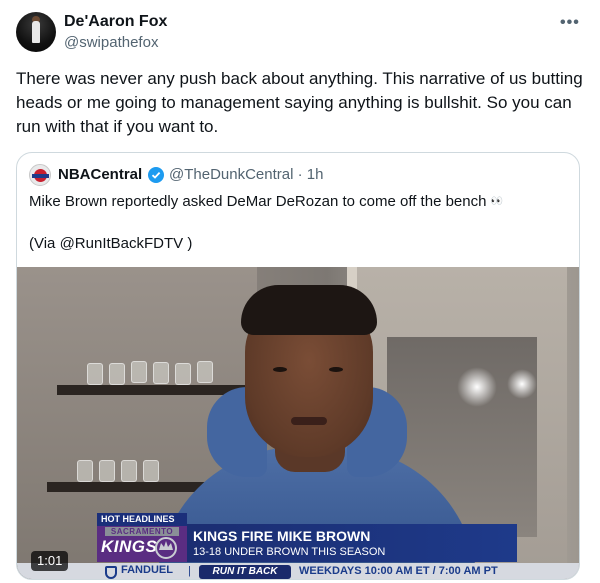  I want to click on eyes-emoji-icon: 👀, so click(497, 201).